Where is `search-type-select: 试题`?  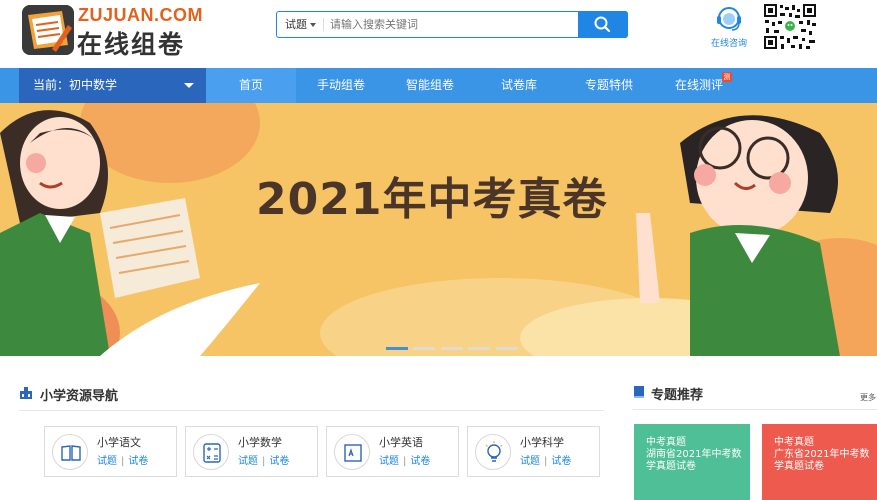
search-type-select: 试题 is located at coordinates (300, 24).